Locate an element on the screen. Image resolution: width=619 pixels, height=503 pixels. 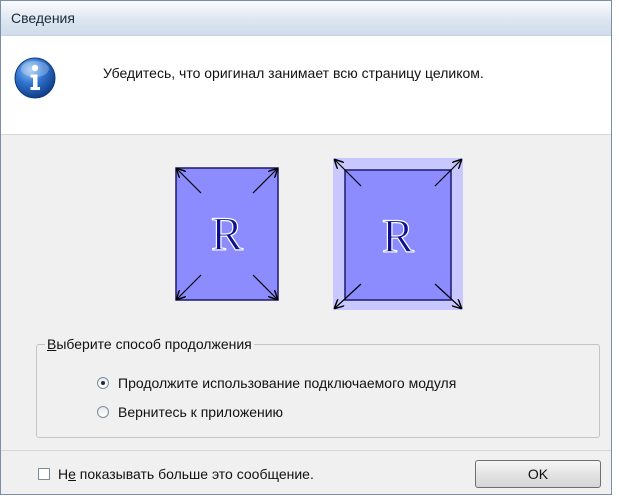
radio-button is located at coordinates (103, 412).